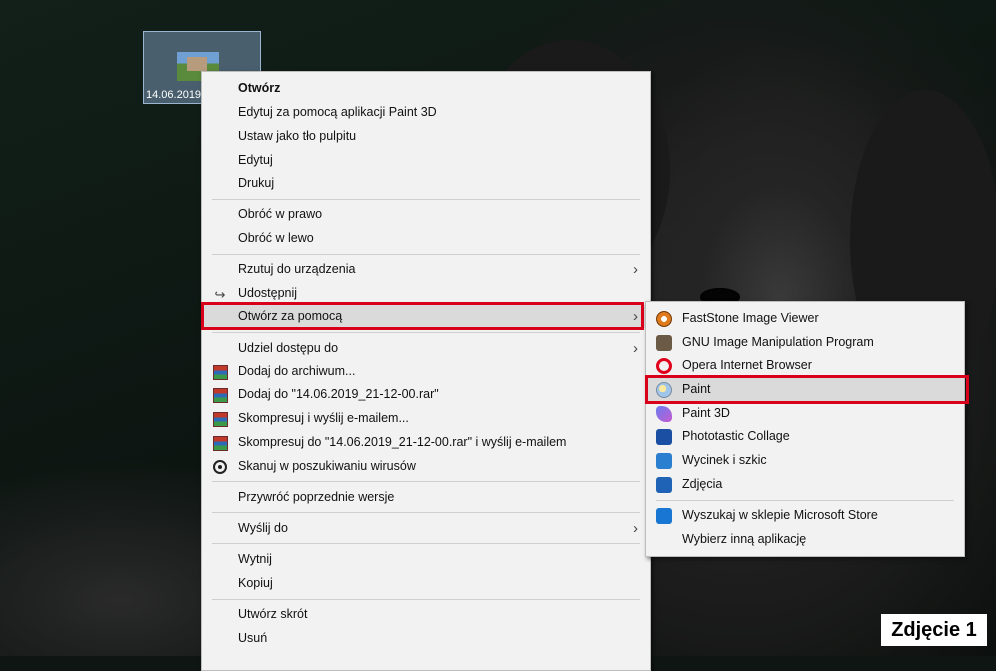 The image size is (996, 671). What do you see at coordinates (426, 614) in the screenshot?
I see `menu-item-create-shortcut: Utwórz skrót` at bounding box center [426, 614].